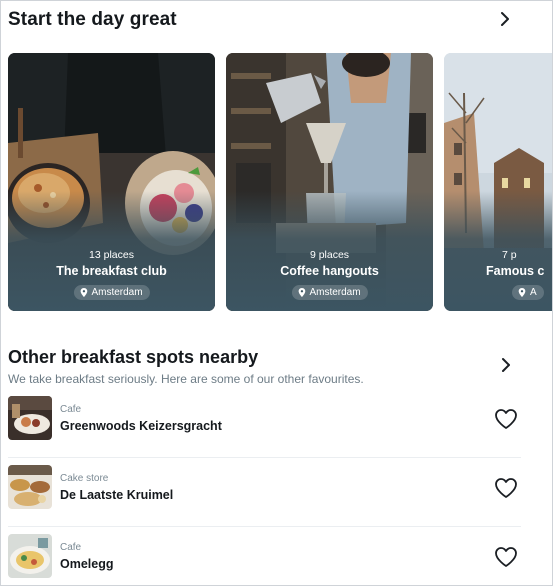 Image resolution: width=553 pixels, height=586 pixels. What do you see at coordinates (92, 19) in the screenshot?
I see `featured-section-title: Start the day great` at bounding box center [92, 19].